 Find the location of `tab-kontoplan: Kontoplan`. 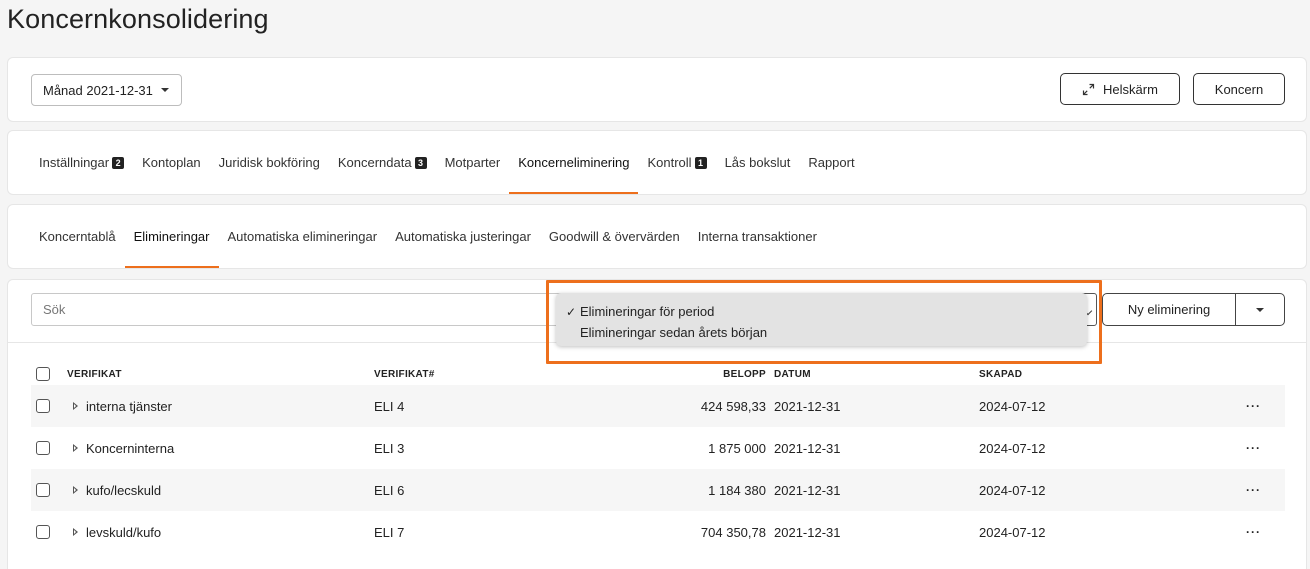

tab-kontoplan: Kontoplan is located at coordinates (171, 162).